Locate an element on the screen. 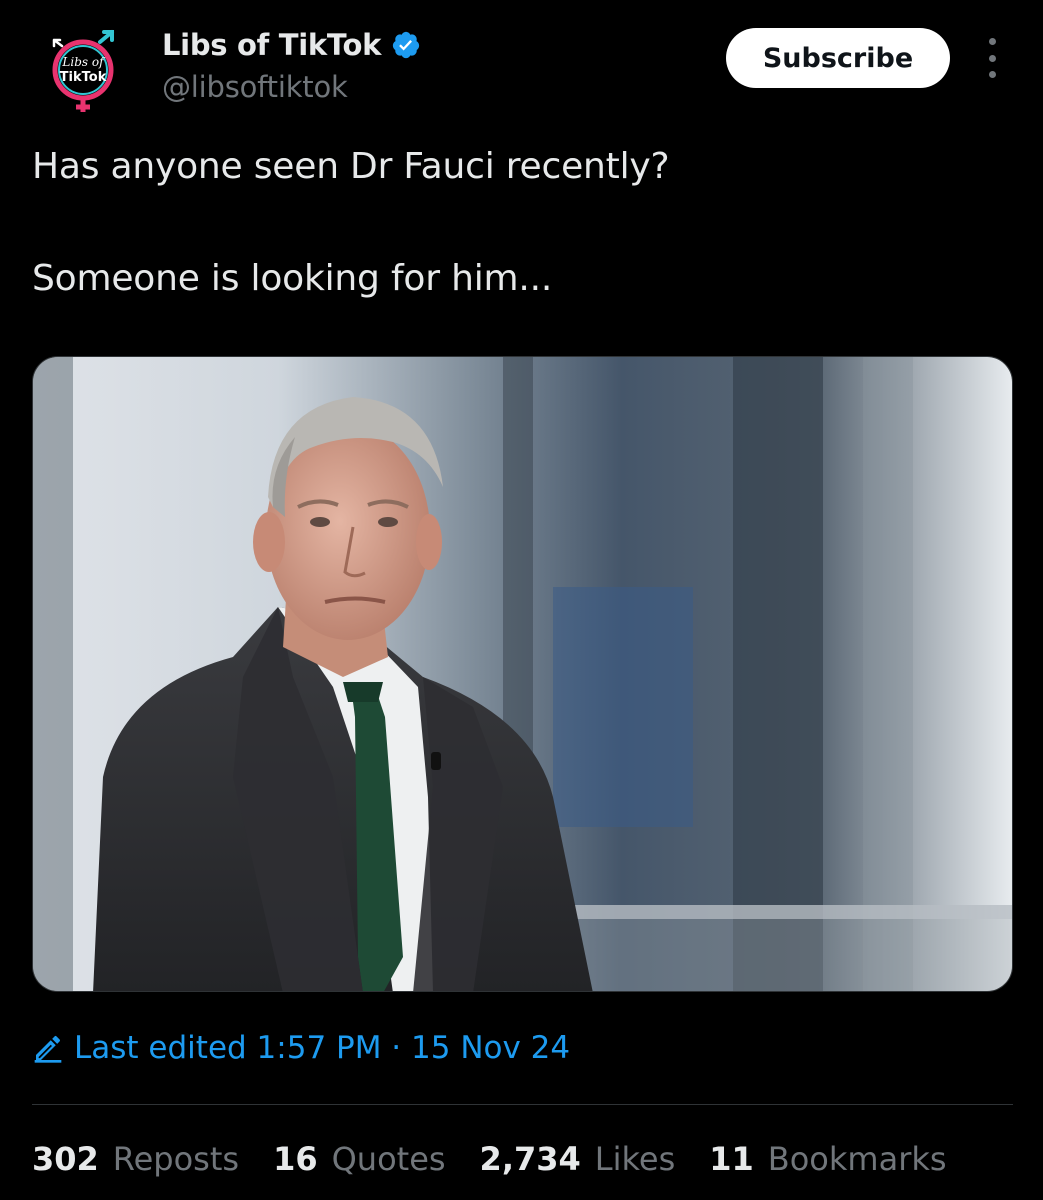 Image resolution: width=1043 pixels, height=1200 pixels. likes-count: 2,734 is located at coordinates (530, 1159).